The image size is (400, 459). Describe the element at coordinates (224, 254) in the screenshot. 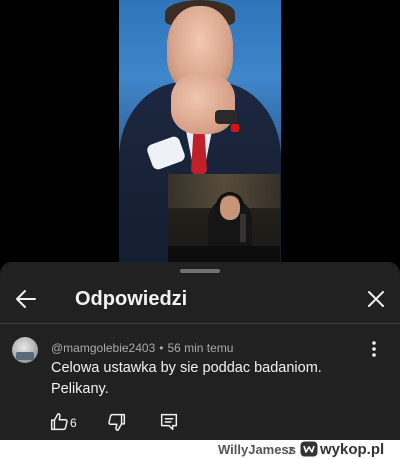

I see `pip-desk` at that location.